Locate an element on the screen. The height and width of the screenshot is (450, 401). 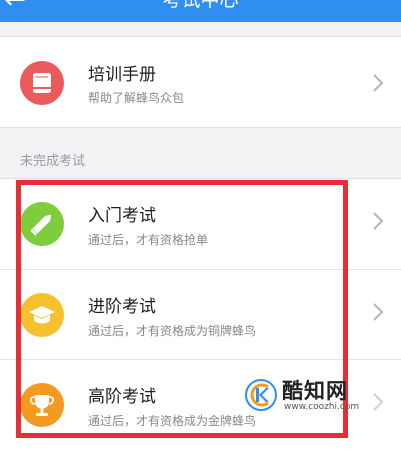
manual-subtitle: 帮助了解蜂鸟众包 is located at coordinates (136, 98).